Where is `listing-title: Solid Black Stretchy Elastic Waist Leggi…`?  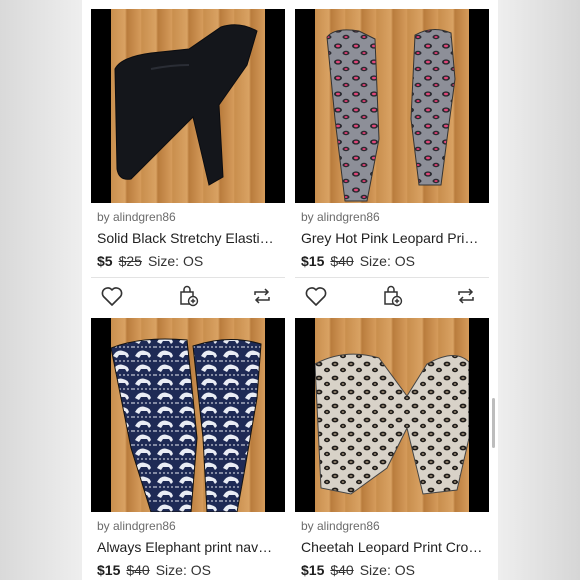
listing-title: Solid Black Stretchy Elastic Waist Leggi… is located at coordinates (188, 238).